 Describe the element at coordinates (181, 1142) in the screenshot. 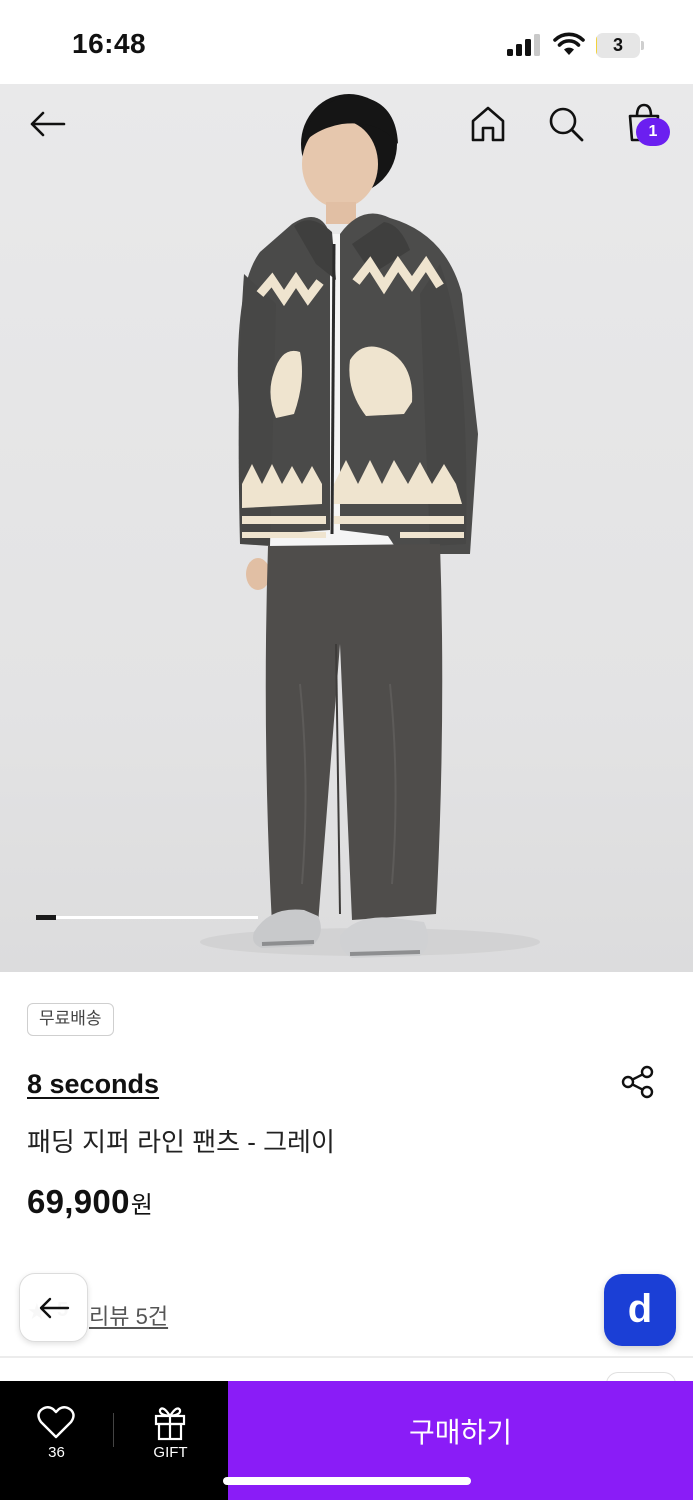

I see `product-name: 패딩 지퍼 라인 팬츠 - 그레이` at that location.